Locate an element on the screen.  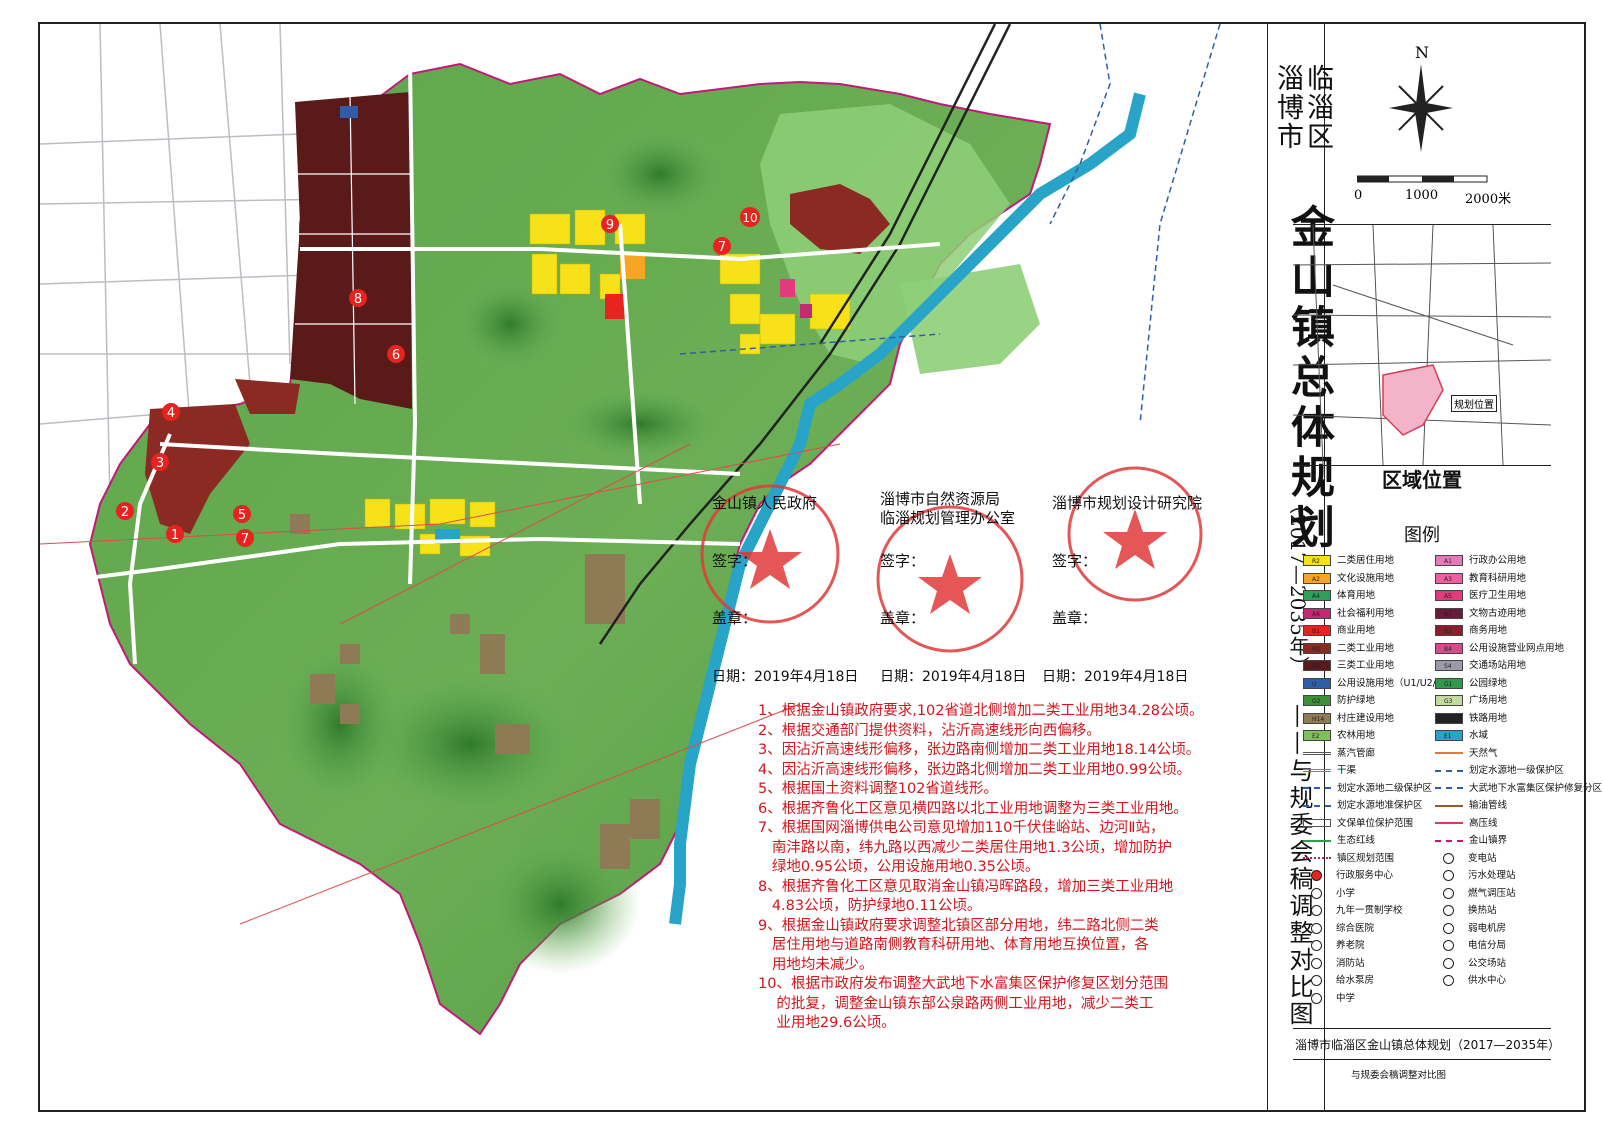
legend-line-item: 天然气 is located at coordinates (1466, 754).